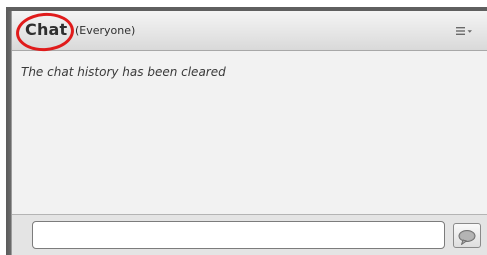 This screenshot has height=255, width=487. Describe the element at coordinates (105, 30) in the screenshot. I see `pod-audience-label: (Everyone)` at that location.